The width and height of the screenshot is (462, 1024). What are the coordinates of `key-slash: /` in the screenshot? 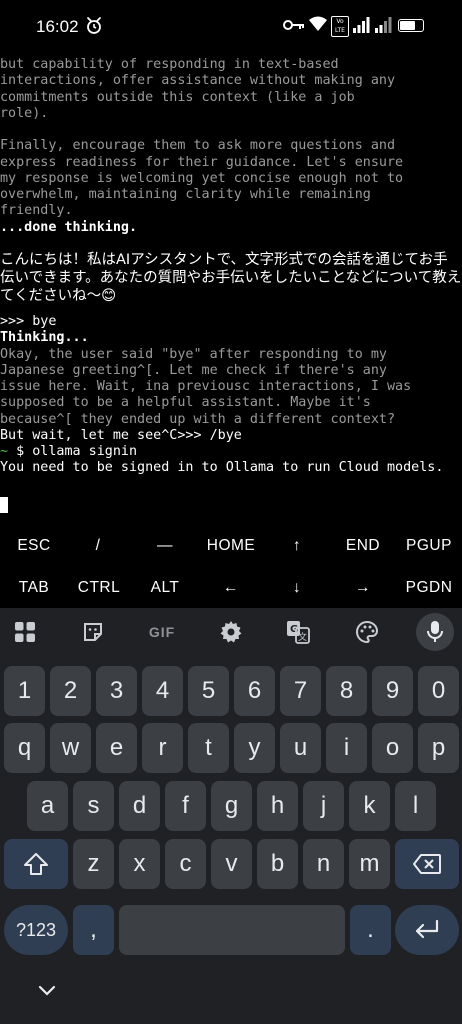 It's located at (98, 546).